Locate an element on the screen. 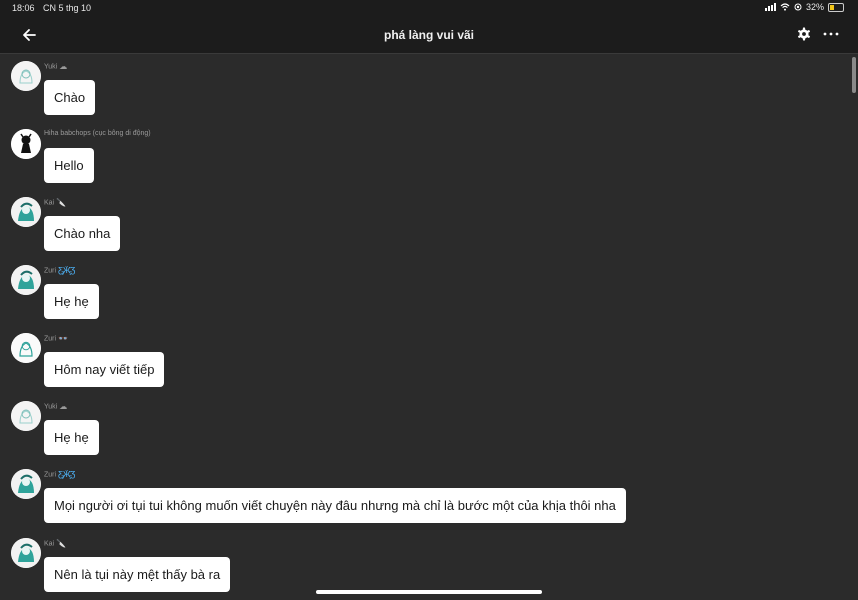 The image size is (858, 600). wifi-icon is located at coordinates (785, 7).